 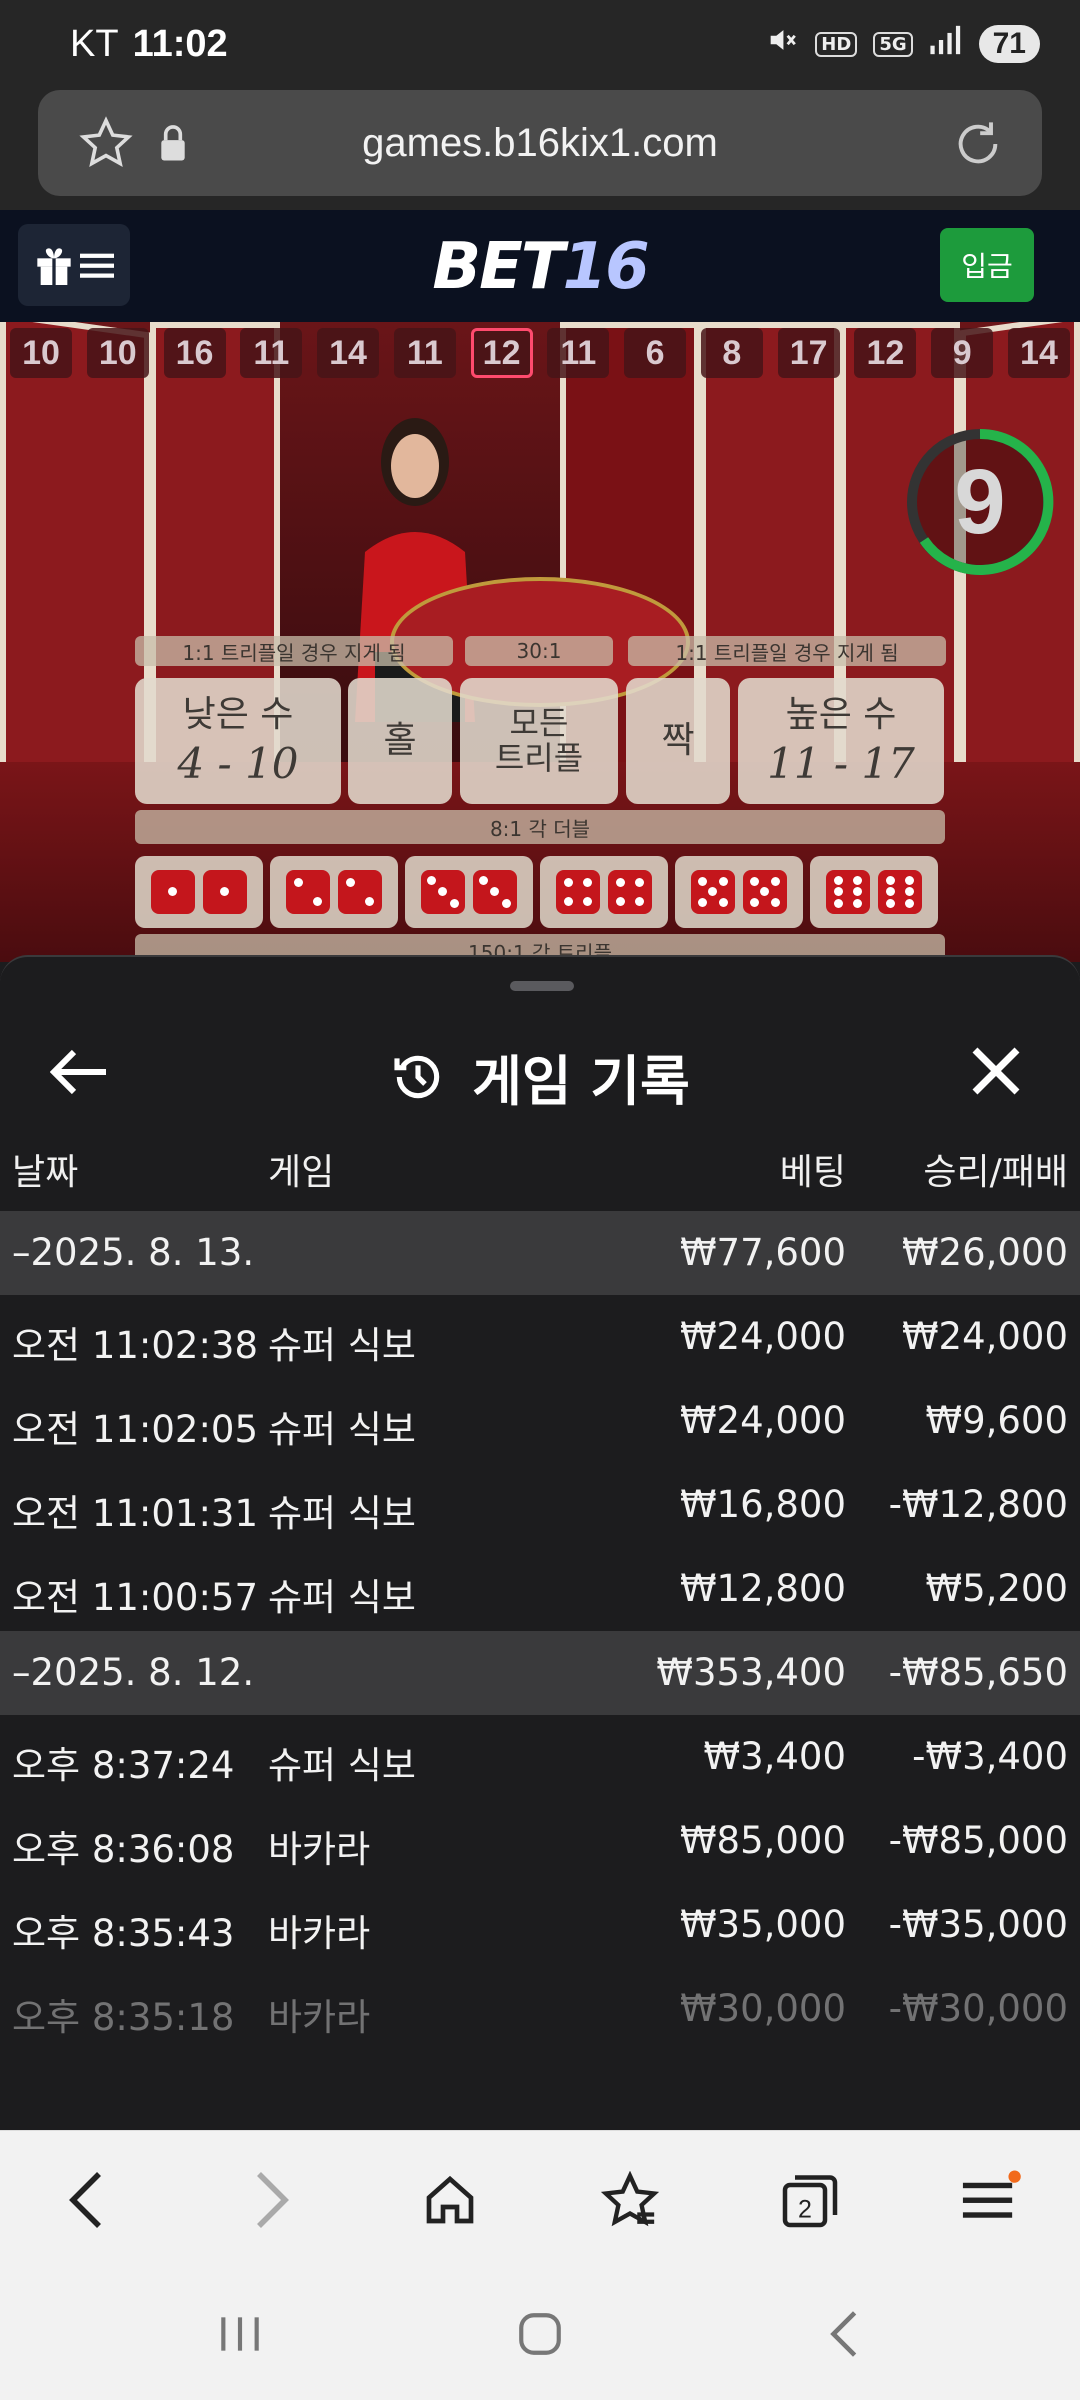 I want to click on double-payout-label: 8:1 각 더블, so click(x=540, y=827).